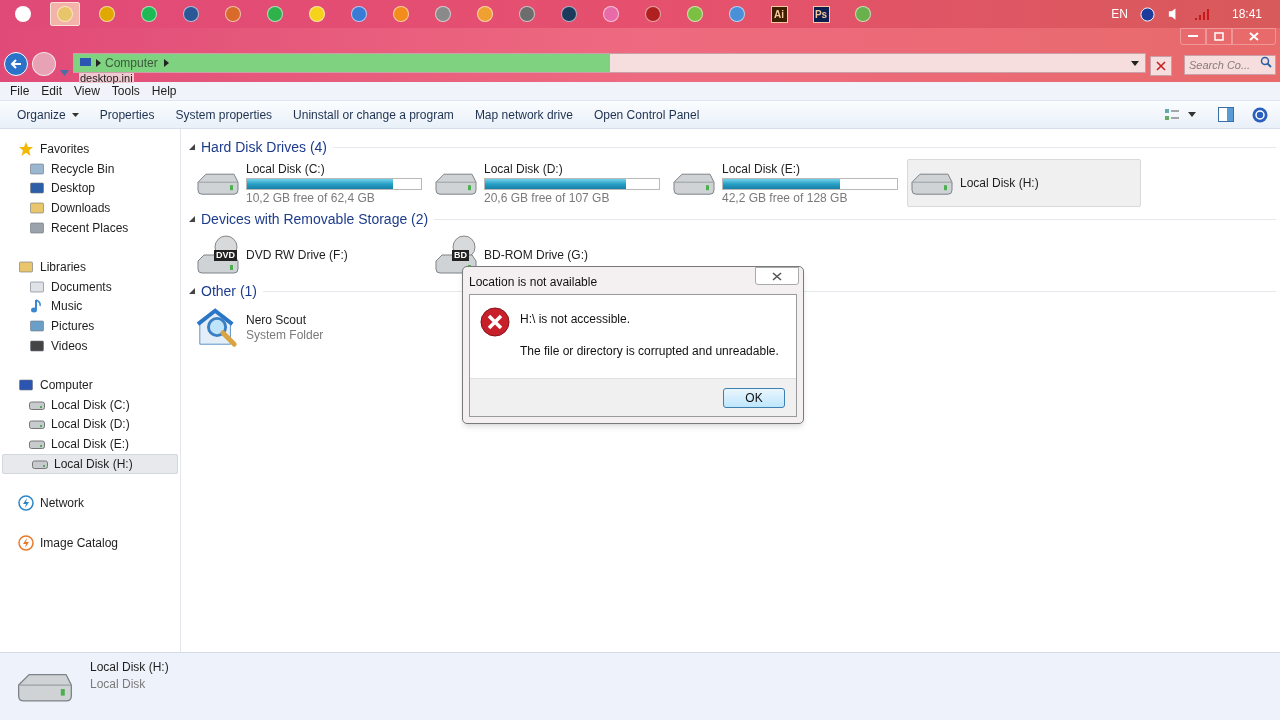 The image size is (1280, 720). I want to click on signal-icon, so click(1202, 14).